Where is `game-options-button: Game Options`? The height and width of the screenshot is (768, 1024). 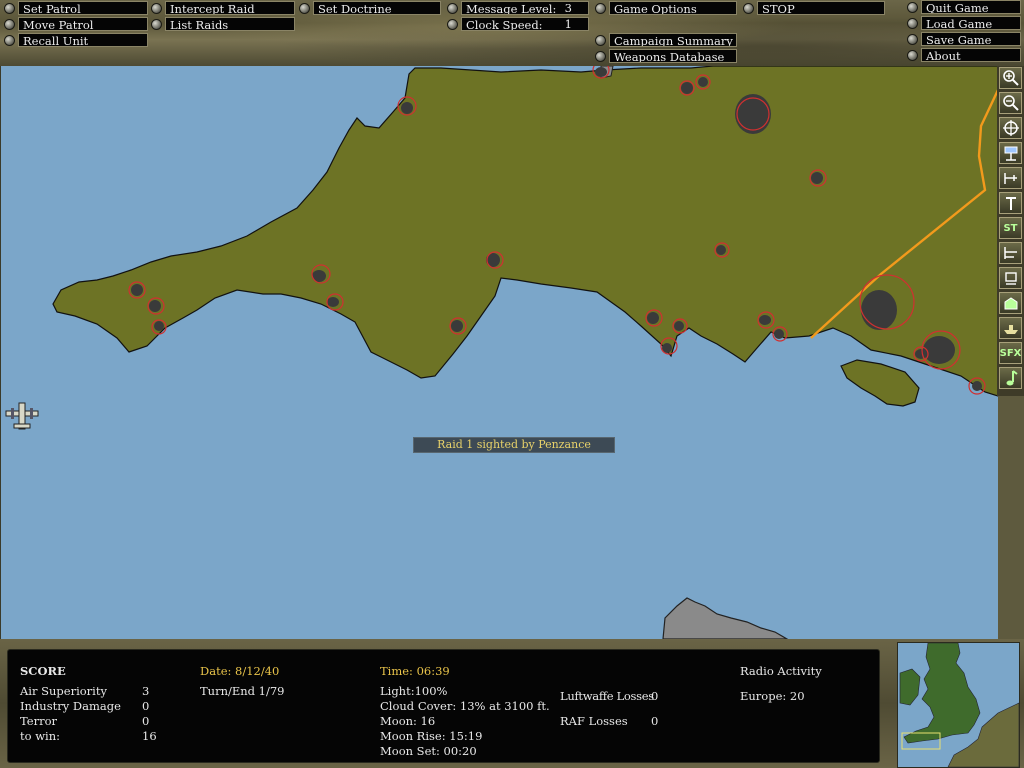 game-options-button: Game Options is located at coordinates (666, 8).